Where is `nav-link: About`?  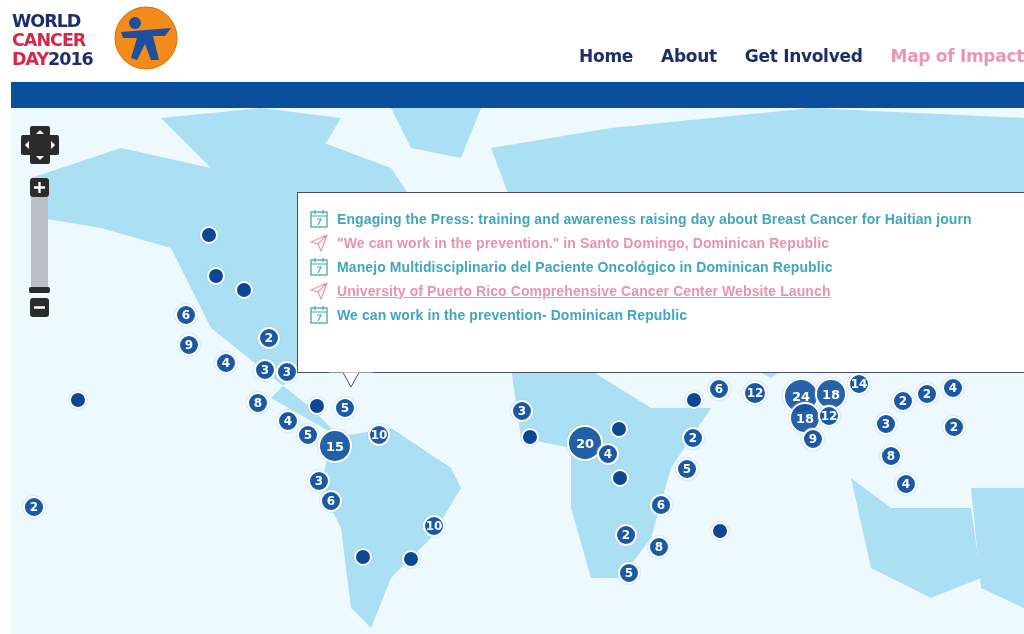
nav-link: About is located at coordinates (675, 56).